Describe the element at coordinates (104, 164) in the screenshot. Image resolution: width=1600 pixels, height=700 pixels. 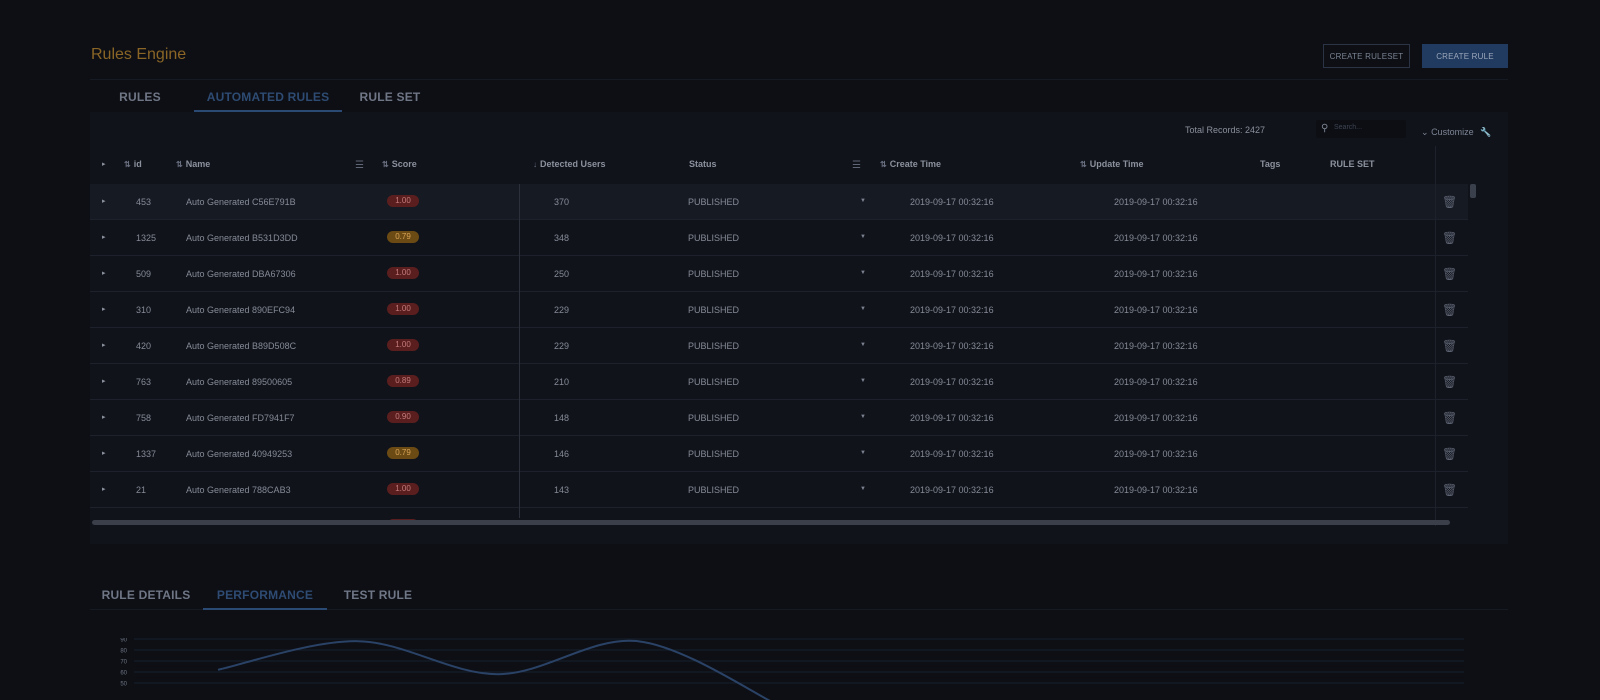
I see `expand-all-icon: ▸` at that location.